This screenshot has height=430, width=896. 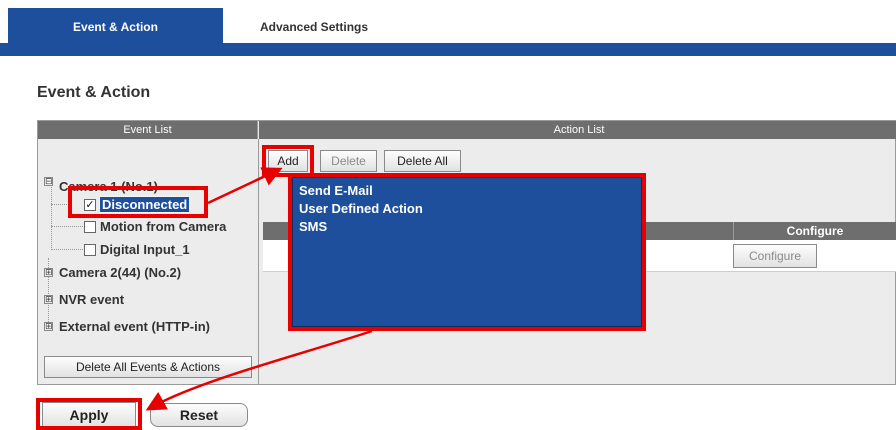 What do you see at coordinates (577, 130) in the screenshot?
I see `action-list-header: Action List` at bounding box center [577, 130].